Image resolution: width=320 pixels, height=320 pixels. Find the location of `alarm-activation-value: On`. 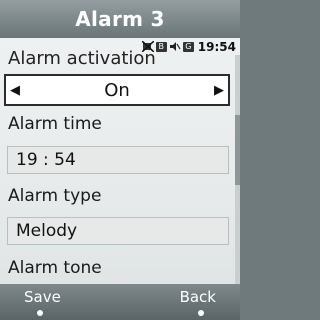

alarm-activation-value: On is located at coordinates (117, 90).